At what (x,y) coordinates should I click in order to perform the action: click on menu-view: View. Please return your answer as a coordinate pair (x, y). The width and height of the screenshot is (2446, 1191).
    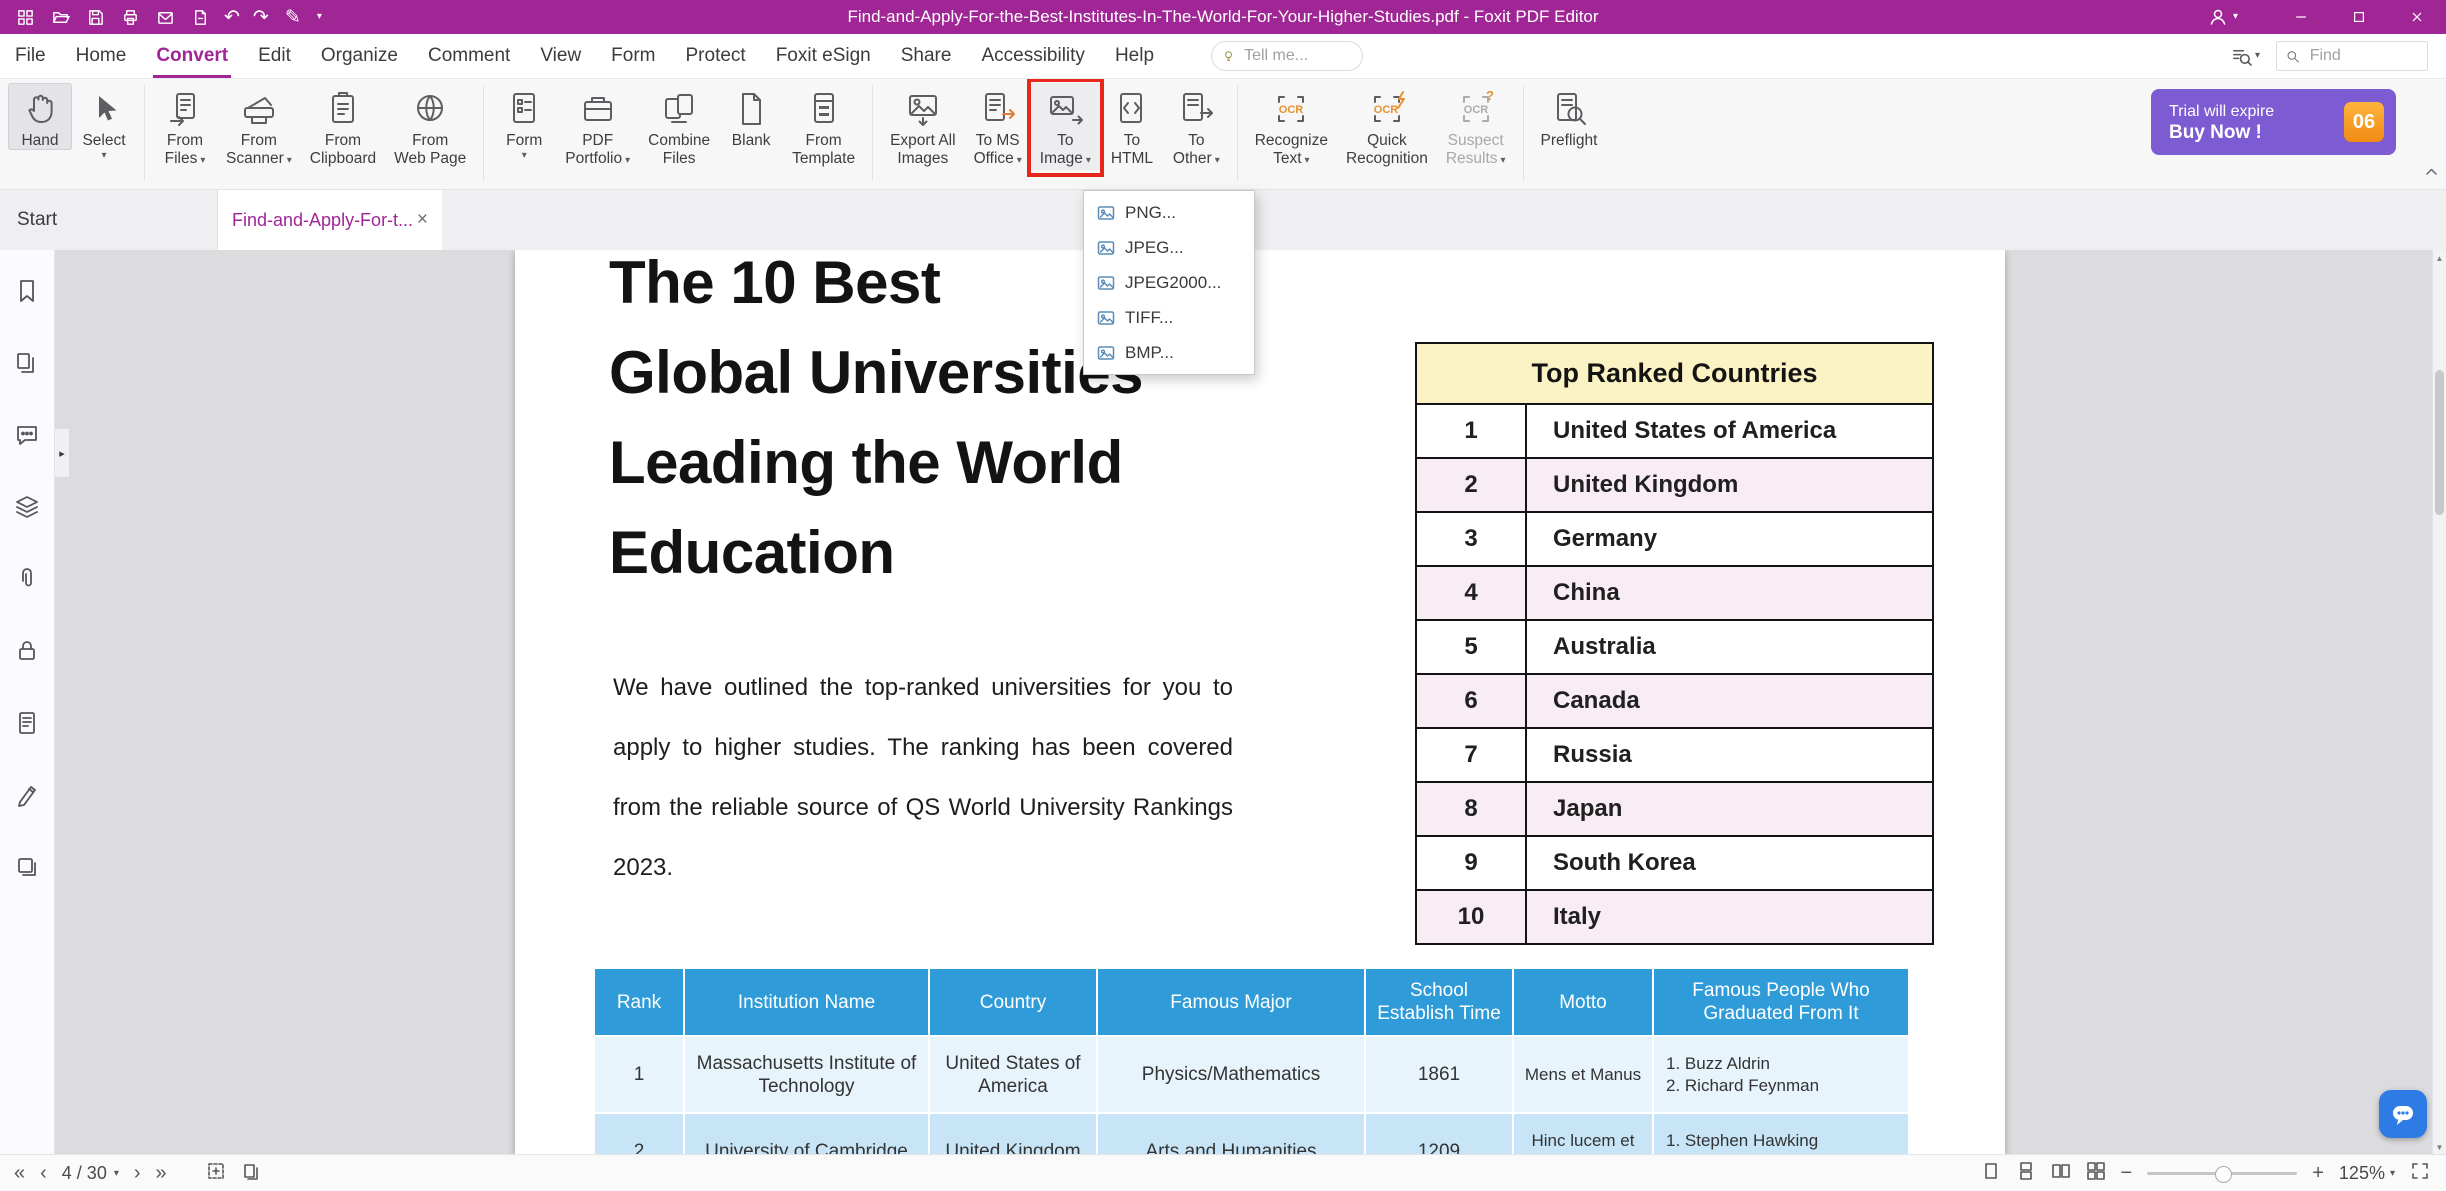
    Looking at the image, I should click on (560, 56).